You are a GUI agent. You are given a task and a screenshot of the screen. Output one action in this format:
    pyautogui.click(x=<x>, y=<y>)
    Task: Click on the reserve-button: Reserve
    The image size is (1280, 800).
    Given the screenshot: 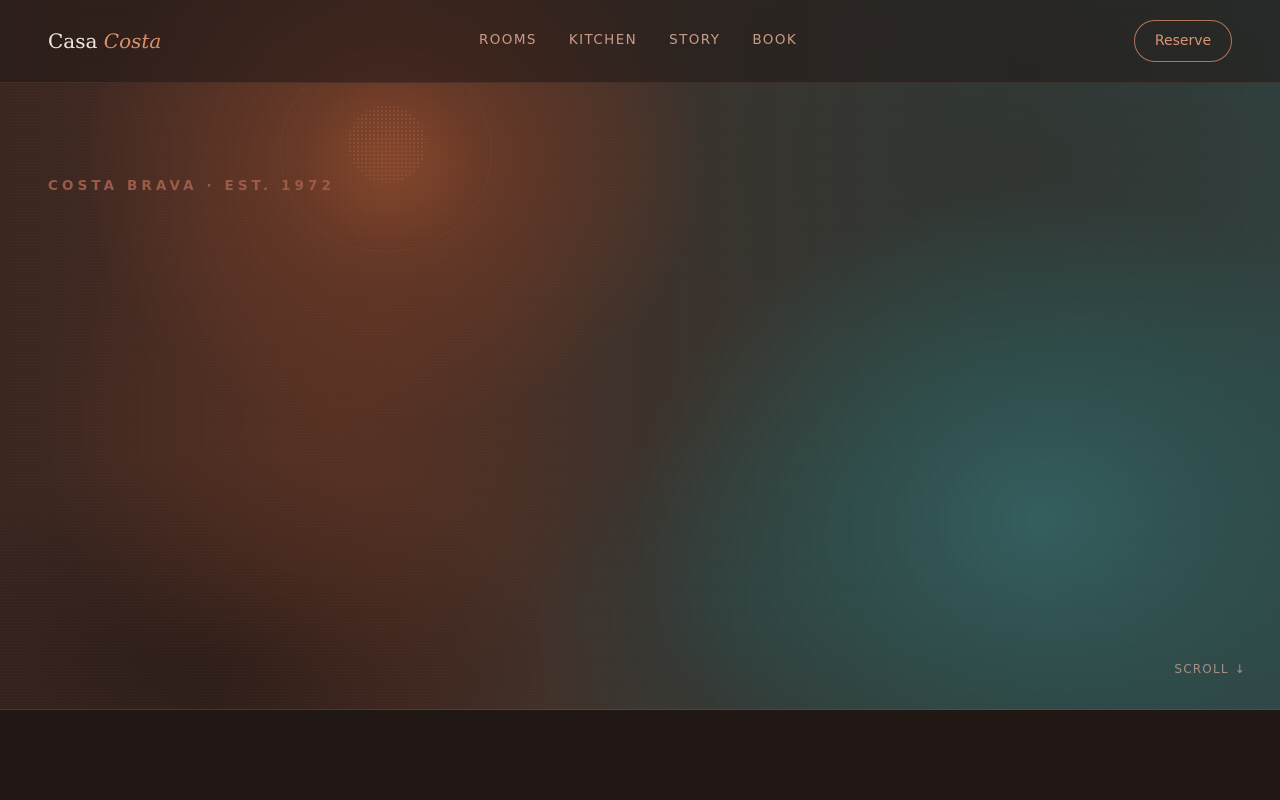 What is the action you would take?
    pyautogui.click(x=1183, y=41)
    